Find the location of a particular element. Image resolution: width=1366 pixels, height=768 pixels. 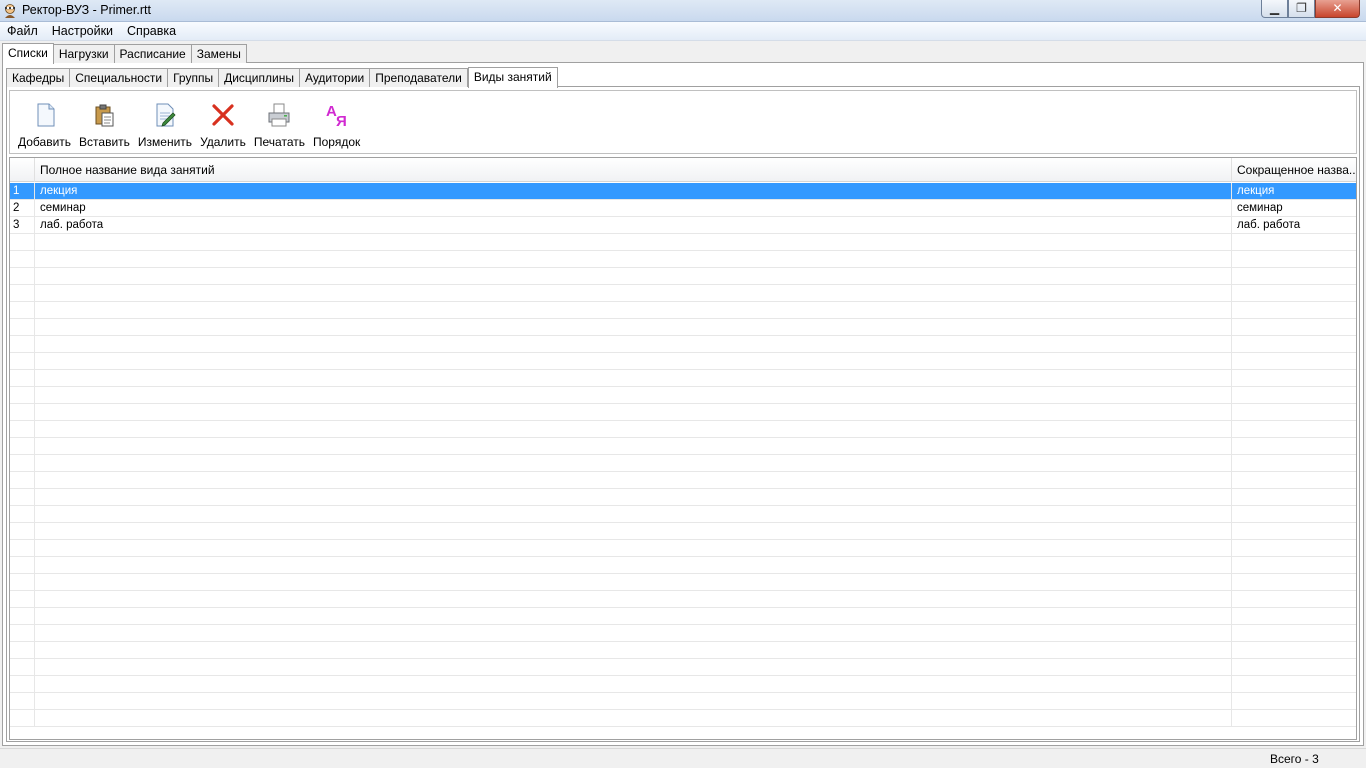

tab-disciplines: Дисциплины is located at coordinates (259, 77).